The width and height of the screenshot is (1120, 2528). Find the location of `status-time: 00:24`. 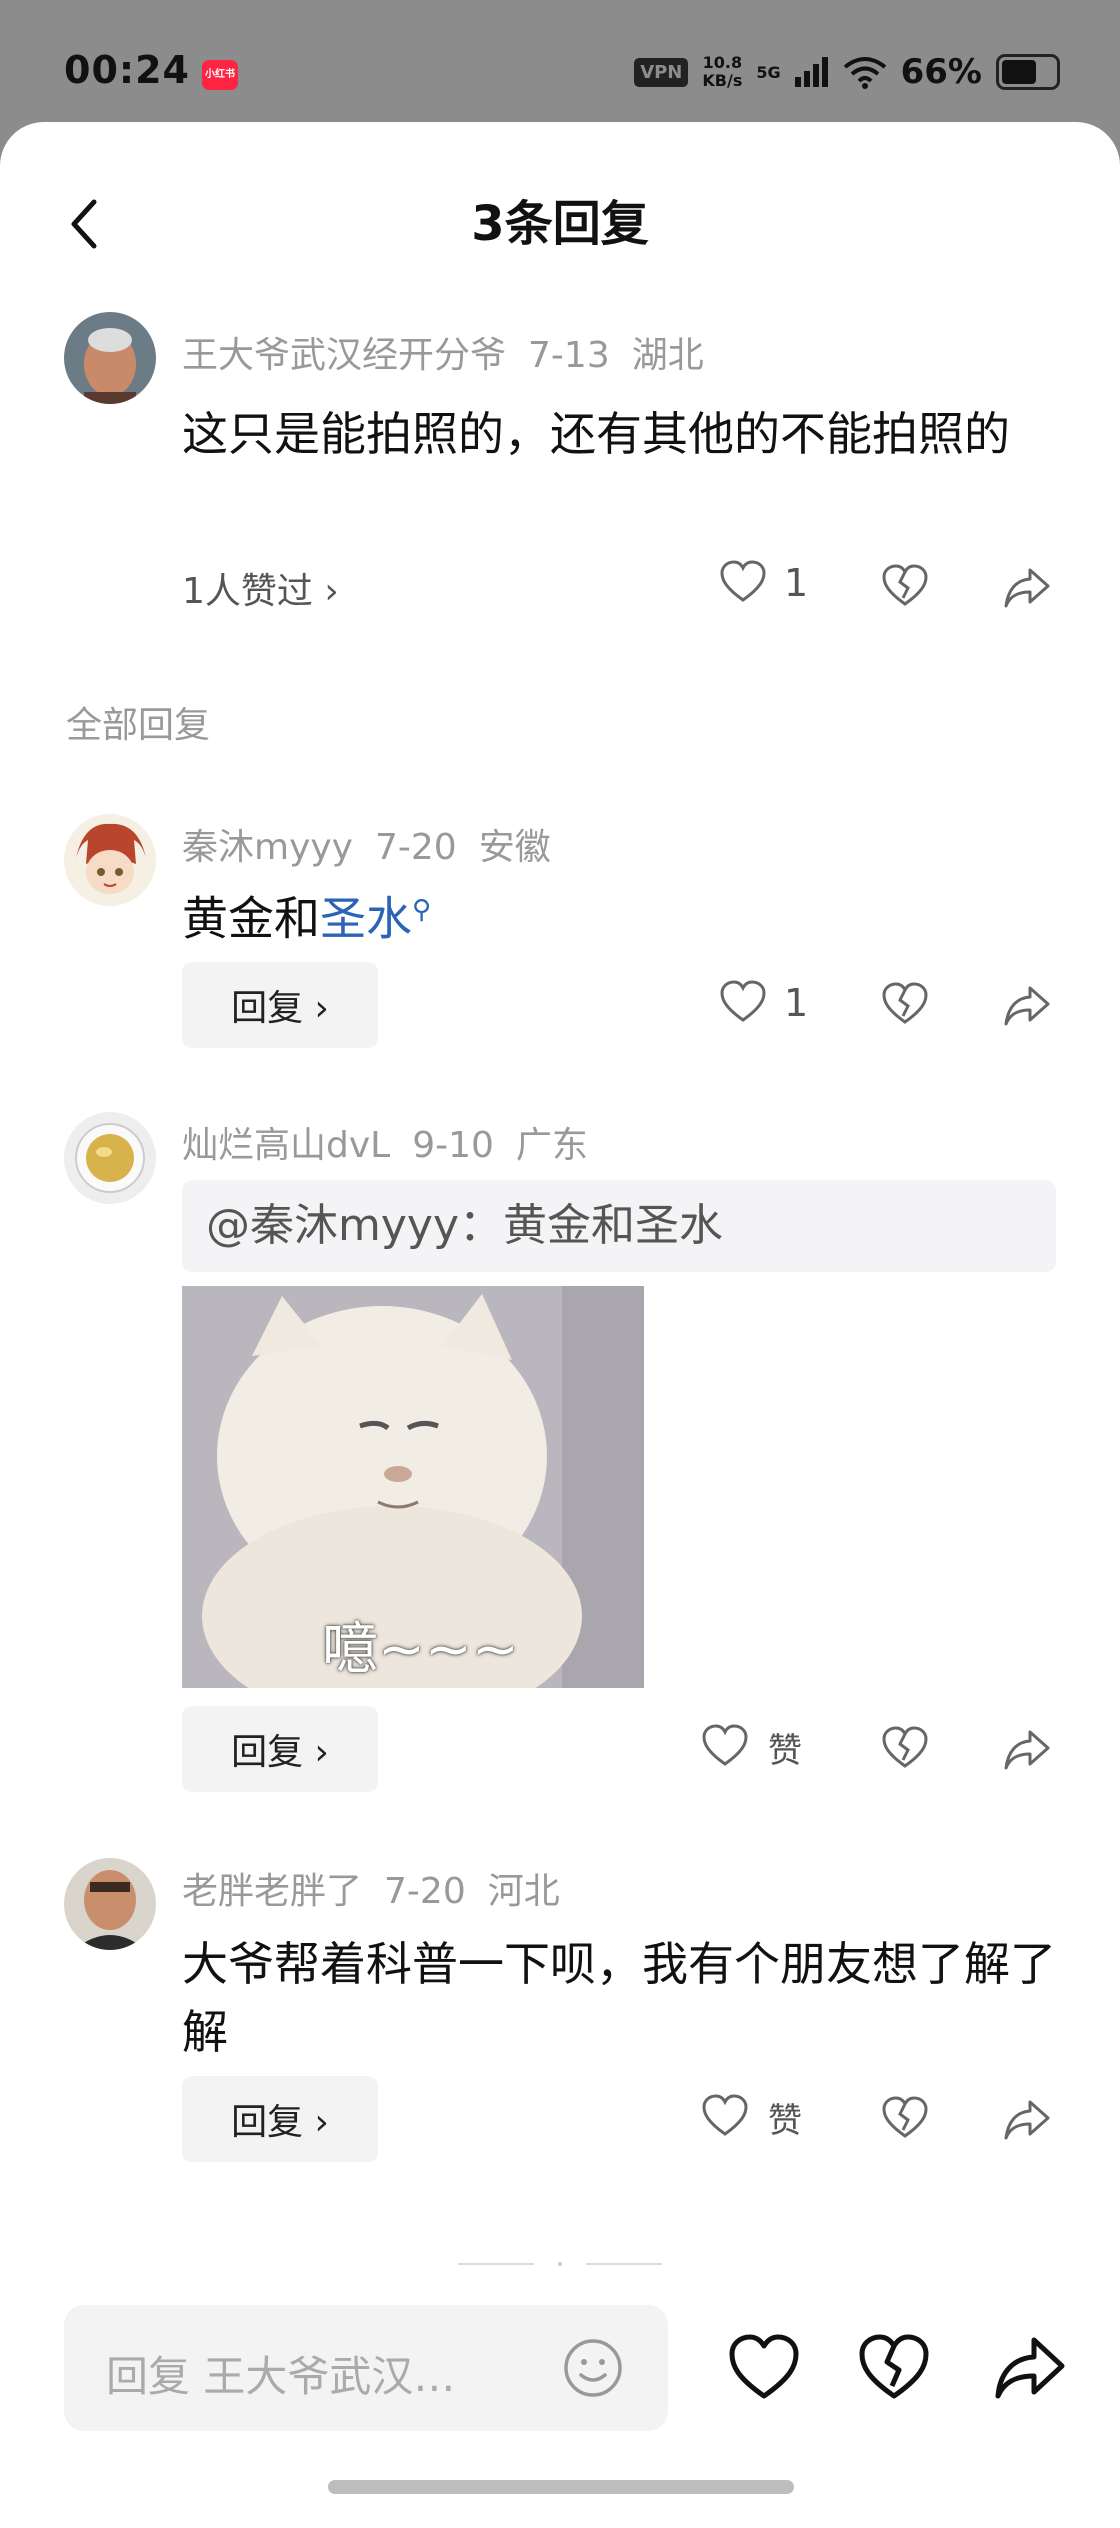

status-time: 00:24 is located at coordinates (127, 70).